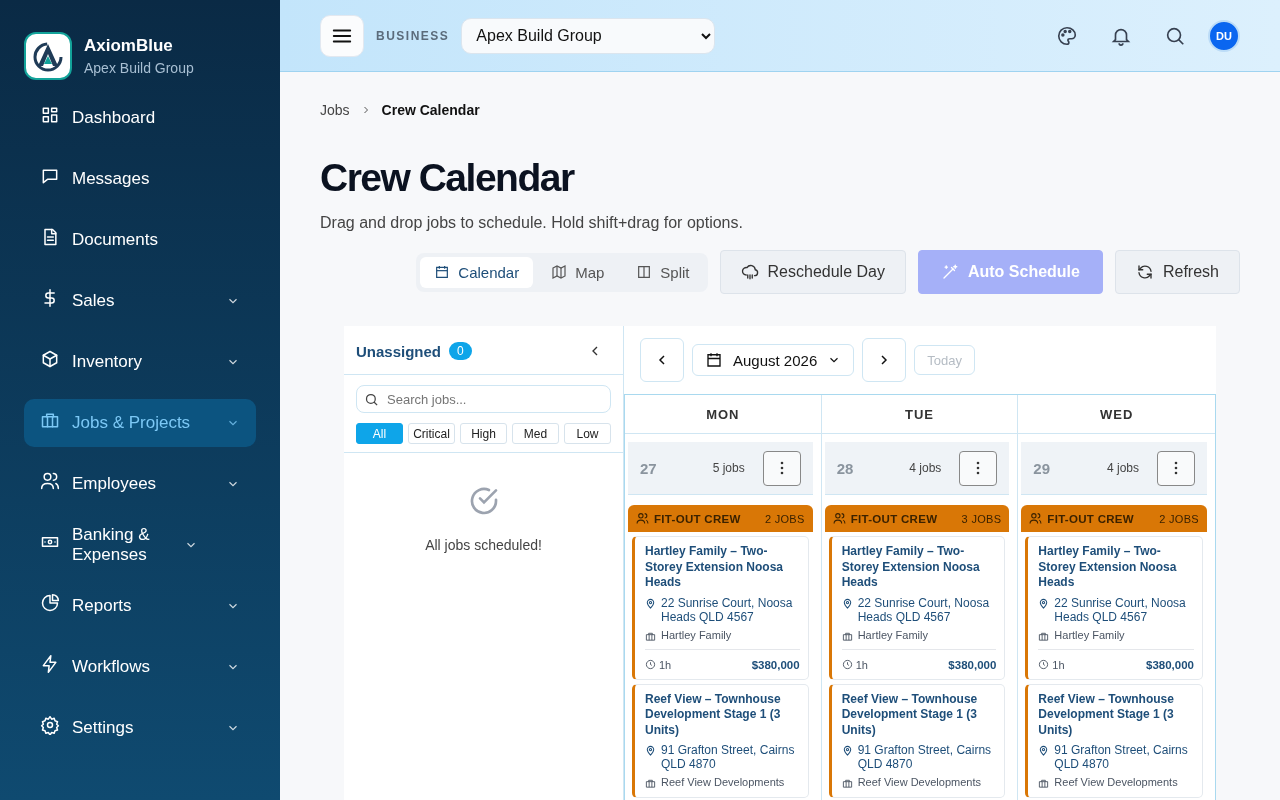 This screenshot has height=800, width=1280. What do you see at coordinates (342, 35) in the screenshot?
I see `menu-button` at bounding box center [342, 35].